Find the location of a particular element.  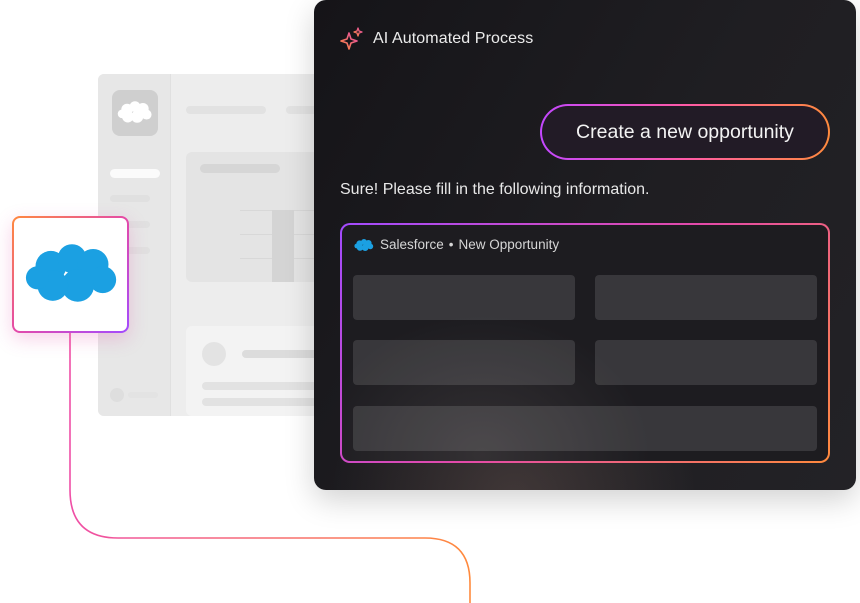

background-avatar is located at coordinates (214, 354).